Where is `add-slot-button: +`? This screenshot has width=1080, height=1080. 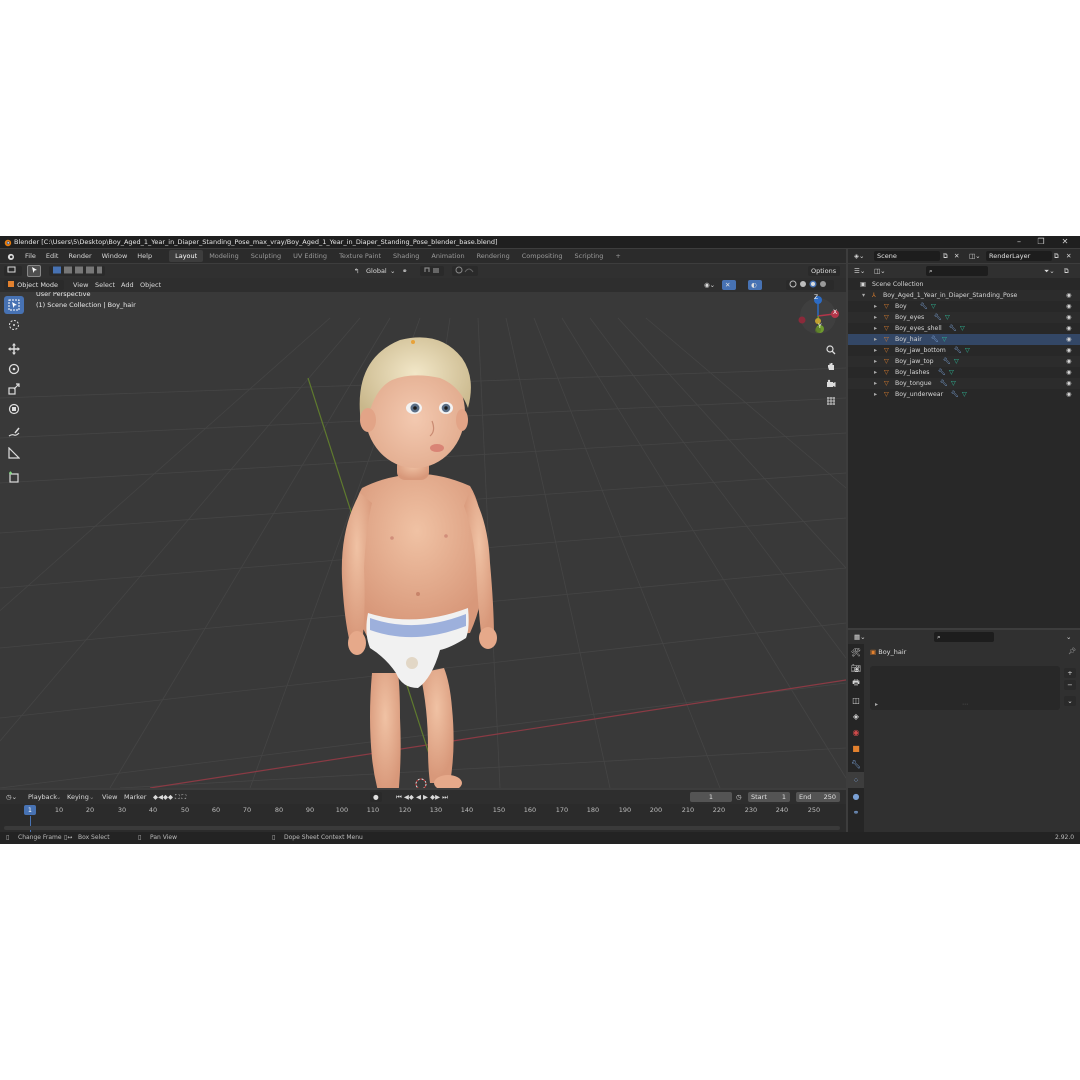 add-slot-button: + is located at coordinates (1070, 673).